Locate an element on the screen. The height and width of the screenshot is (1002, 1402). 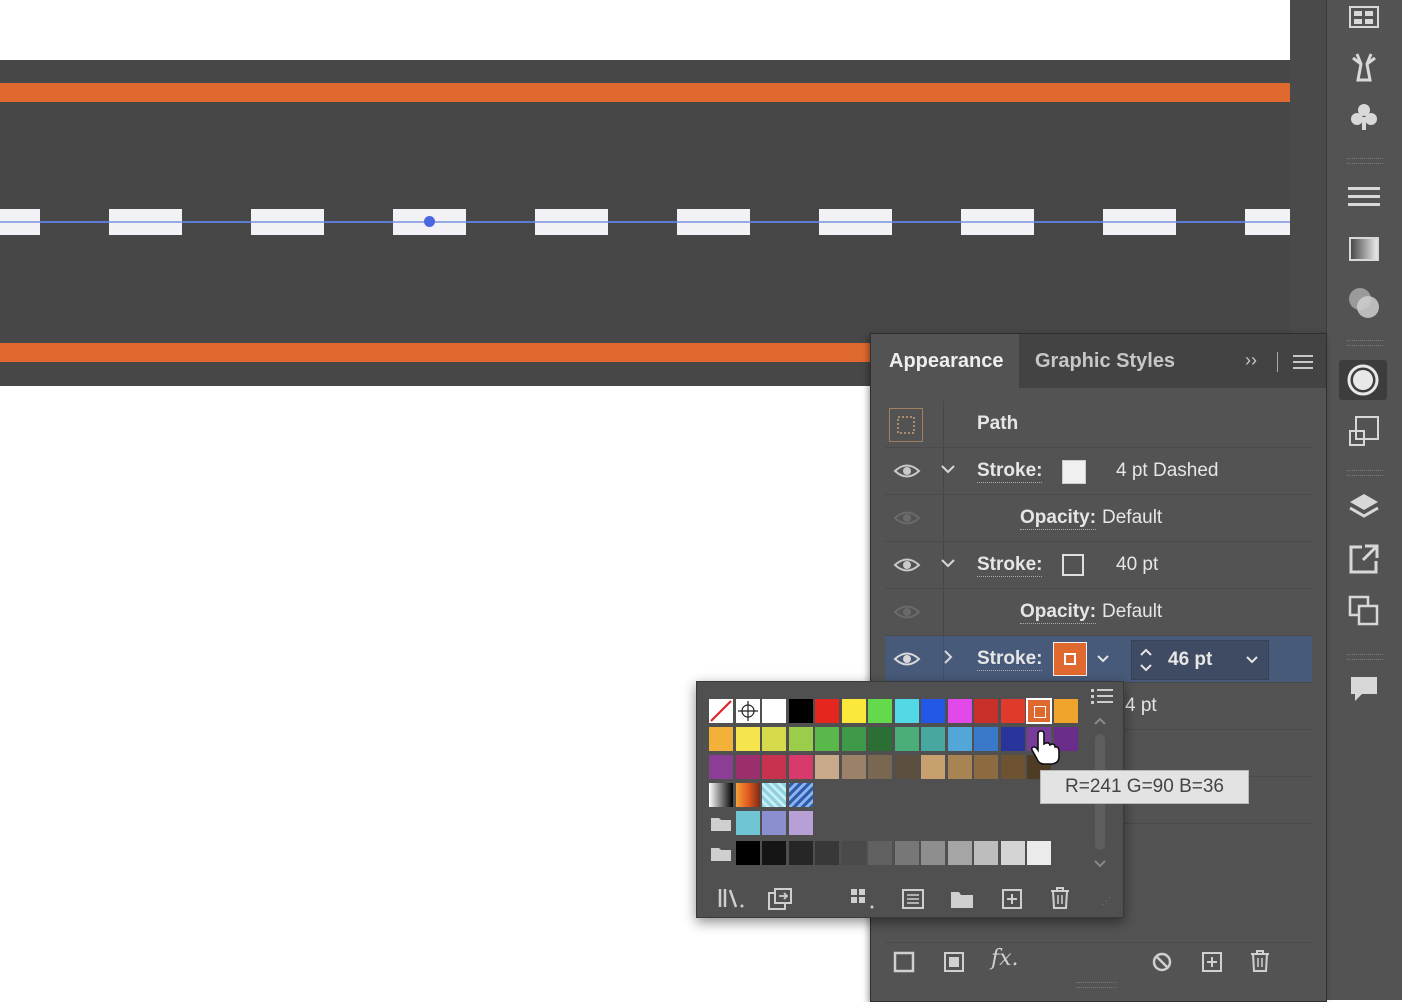
transparency-icon is located at coordinates (1364, 303).